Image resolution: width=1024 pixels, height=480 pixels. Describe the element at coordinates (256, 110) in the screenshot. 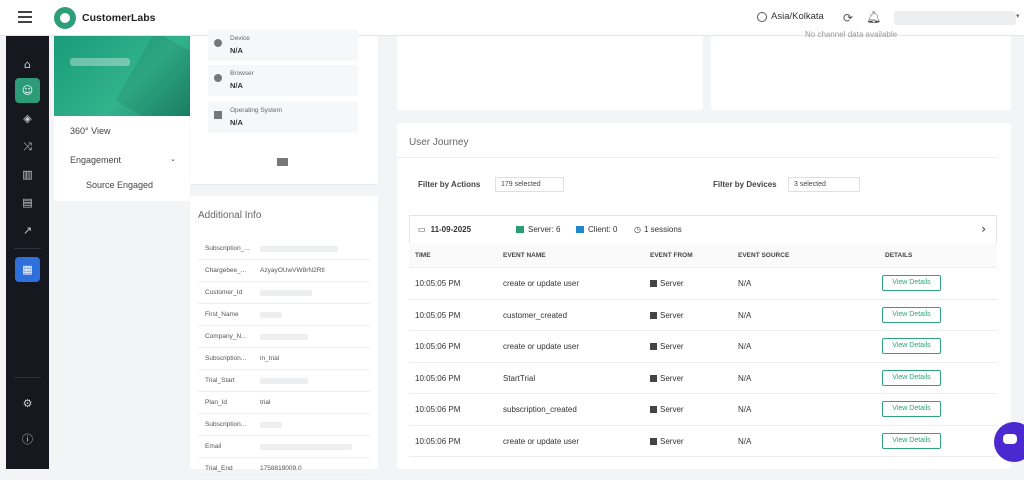

I see `os-label: Operating System` at that location.